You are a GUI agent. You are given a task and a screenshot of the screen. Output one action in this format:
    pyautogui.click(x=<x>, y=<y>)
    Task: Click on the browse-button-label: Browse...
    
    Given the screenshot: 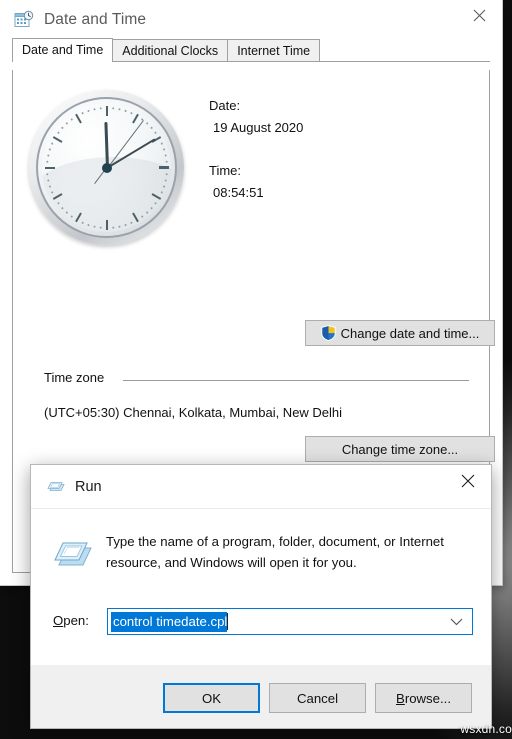 What is the action you would take?
    pyautogui.click(x=423, y=698)
    